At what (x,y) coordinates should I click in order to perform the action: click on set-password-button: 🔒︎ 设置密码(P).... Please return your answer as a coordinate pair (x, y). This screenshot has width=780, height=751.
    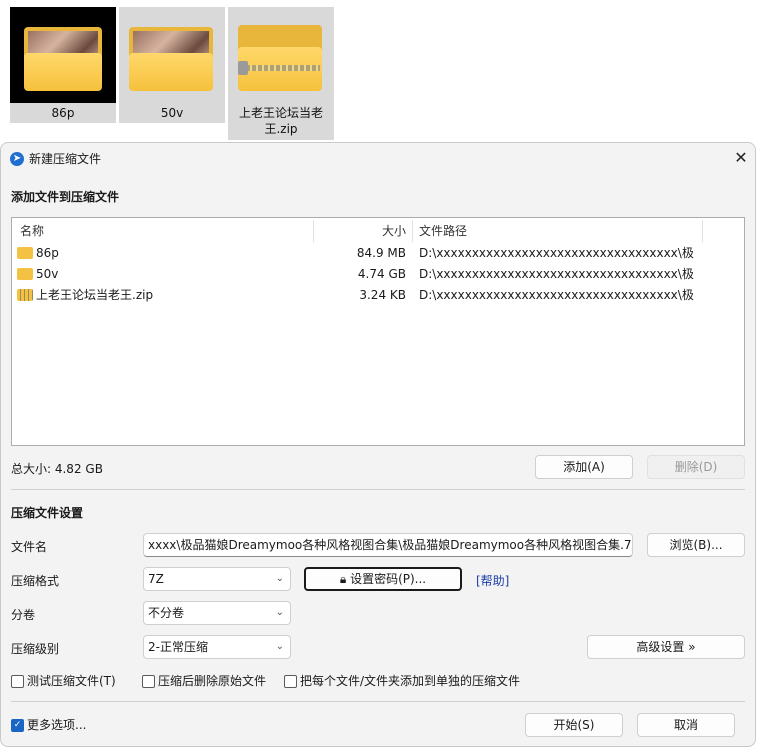
    Looking at the image, I should click on (383, 579).